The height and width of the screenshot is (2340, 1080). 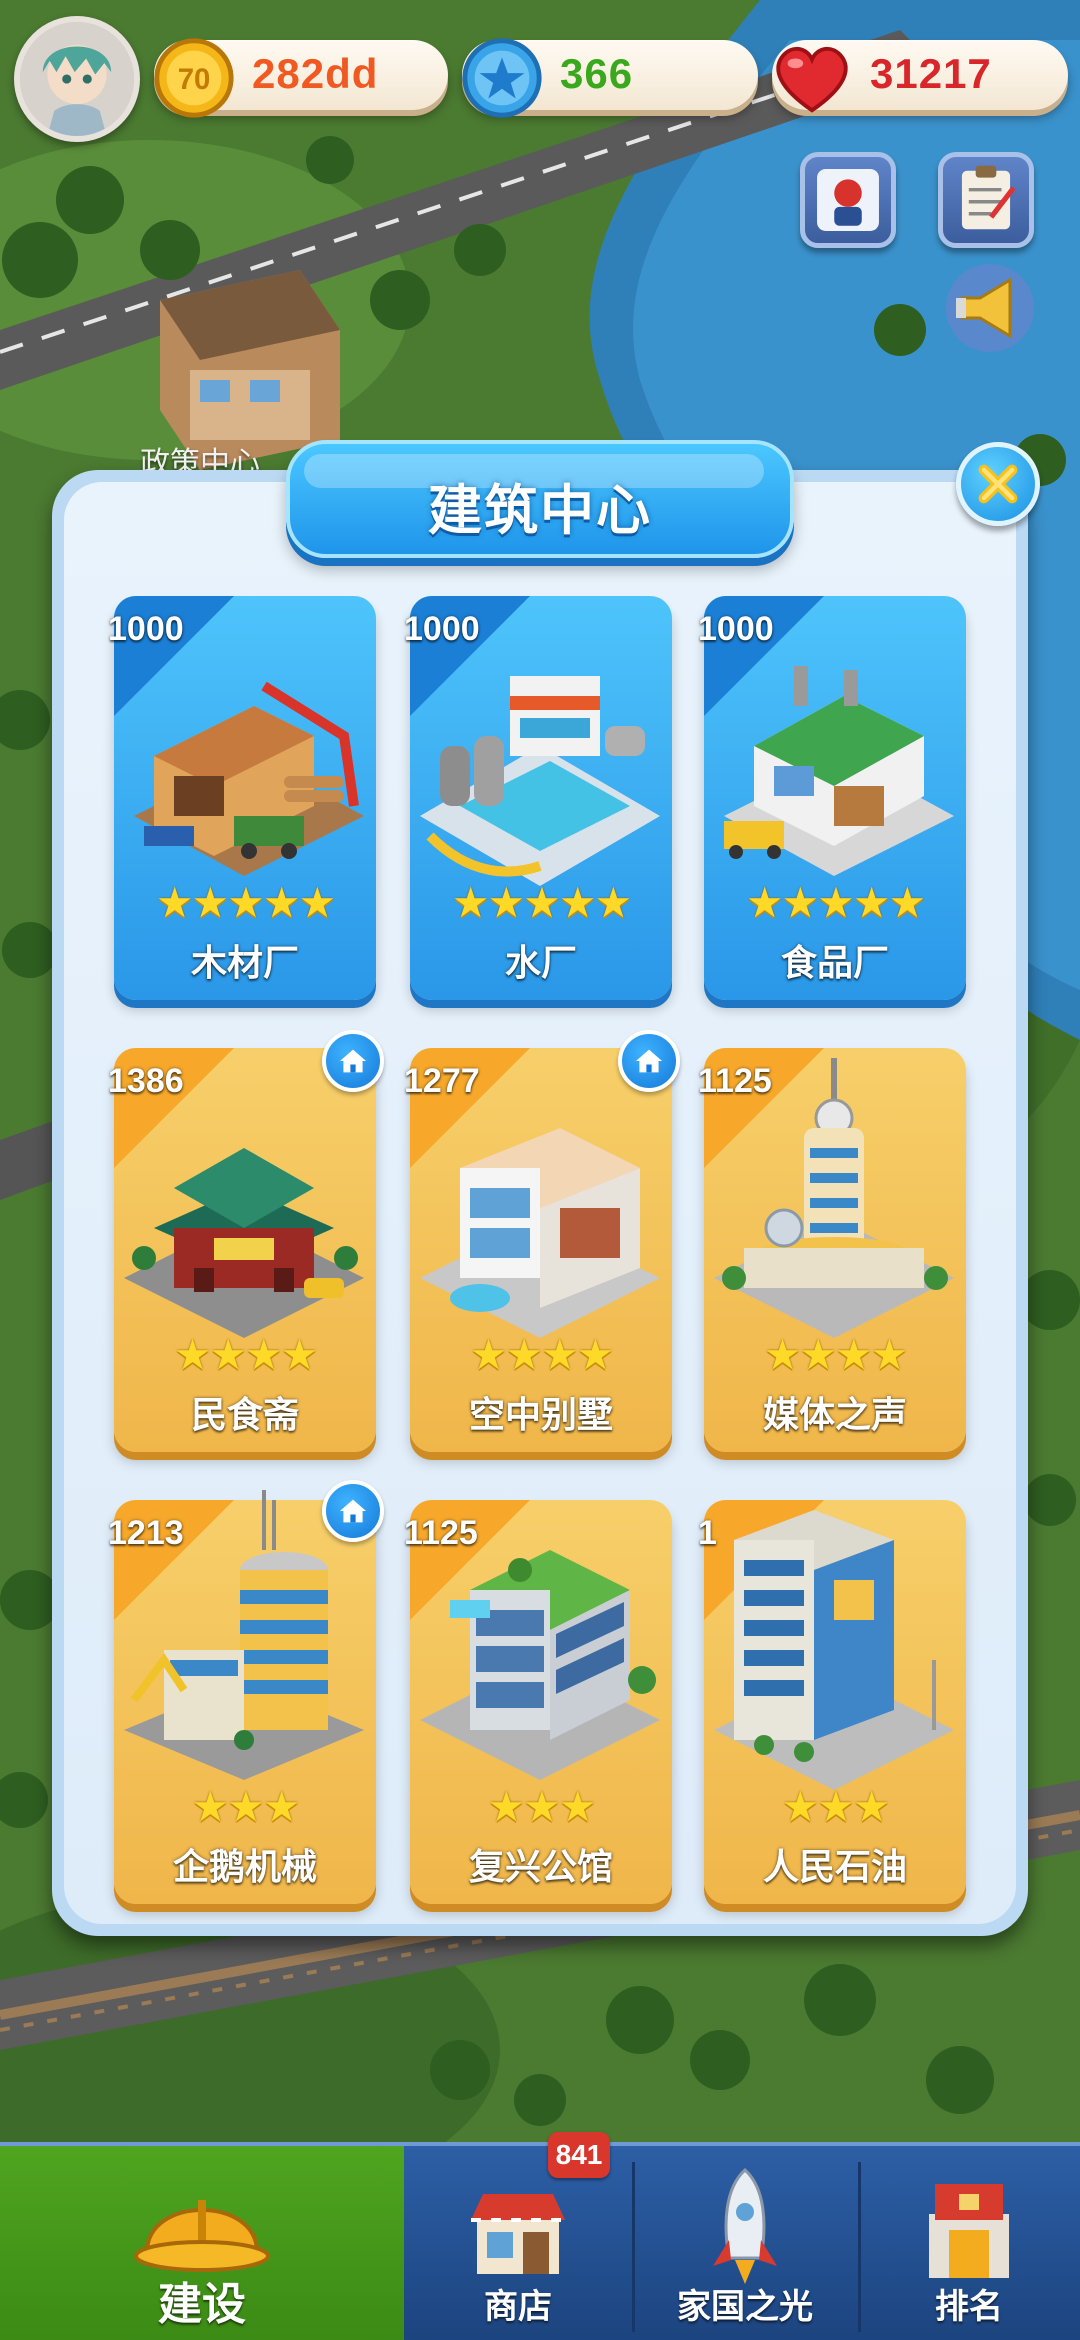 I want to click on lumber-mill-icon, so click(x=245, y=761).